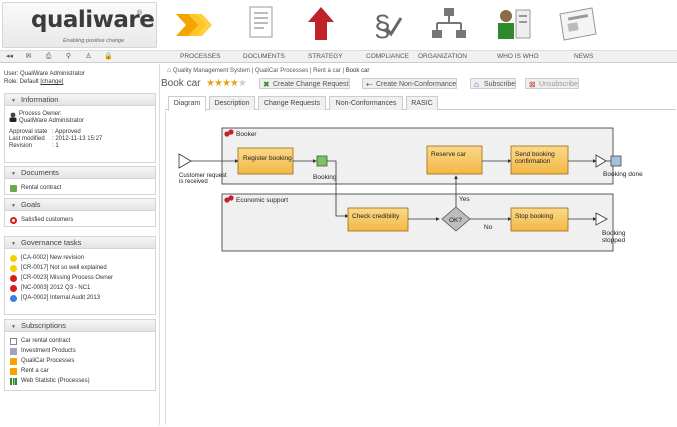 Image resolution: width=677 pixels, height=427 pixels. I want to click on role-label: Role: Default, so click(21, 82).